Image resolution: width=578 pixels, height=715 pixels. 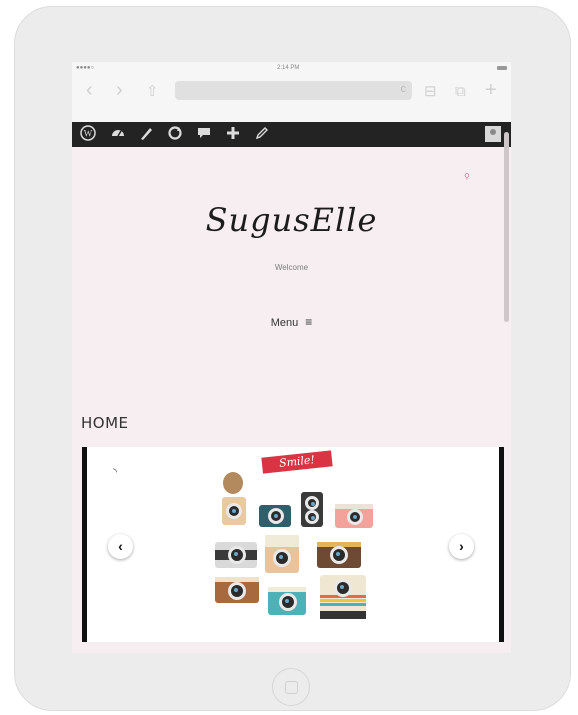 I want to click on safari-toolbar: ‹ › ⇧ c ⊟ ⧉ +, so click(x=291, y=98).